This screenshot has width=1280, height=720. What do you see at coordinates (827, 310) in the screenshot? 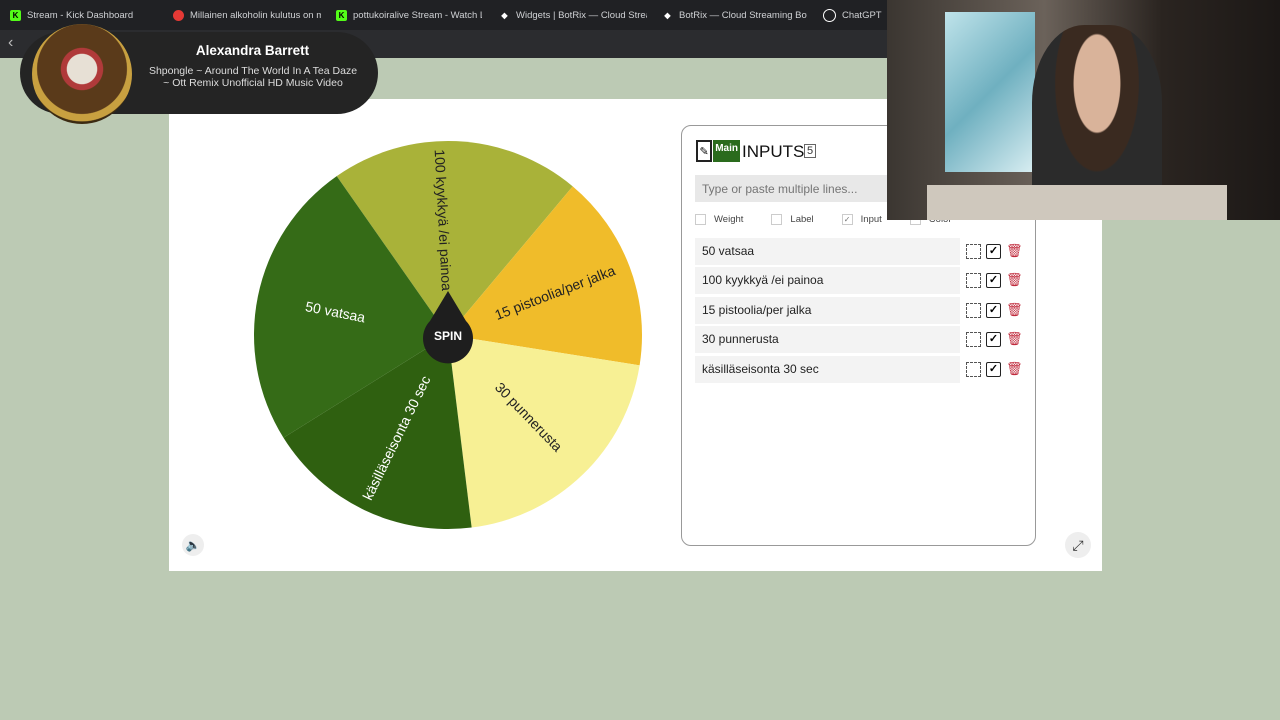
I see `row-input: 15 pistoolia/per jalka` at bounding box center [827, 310].